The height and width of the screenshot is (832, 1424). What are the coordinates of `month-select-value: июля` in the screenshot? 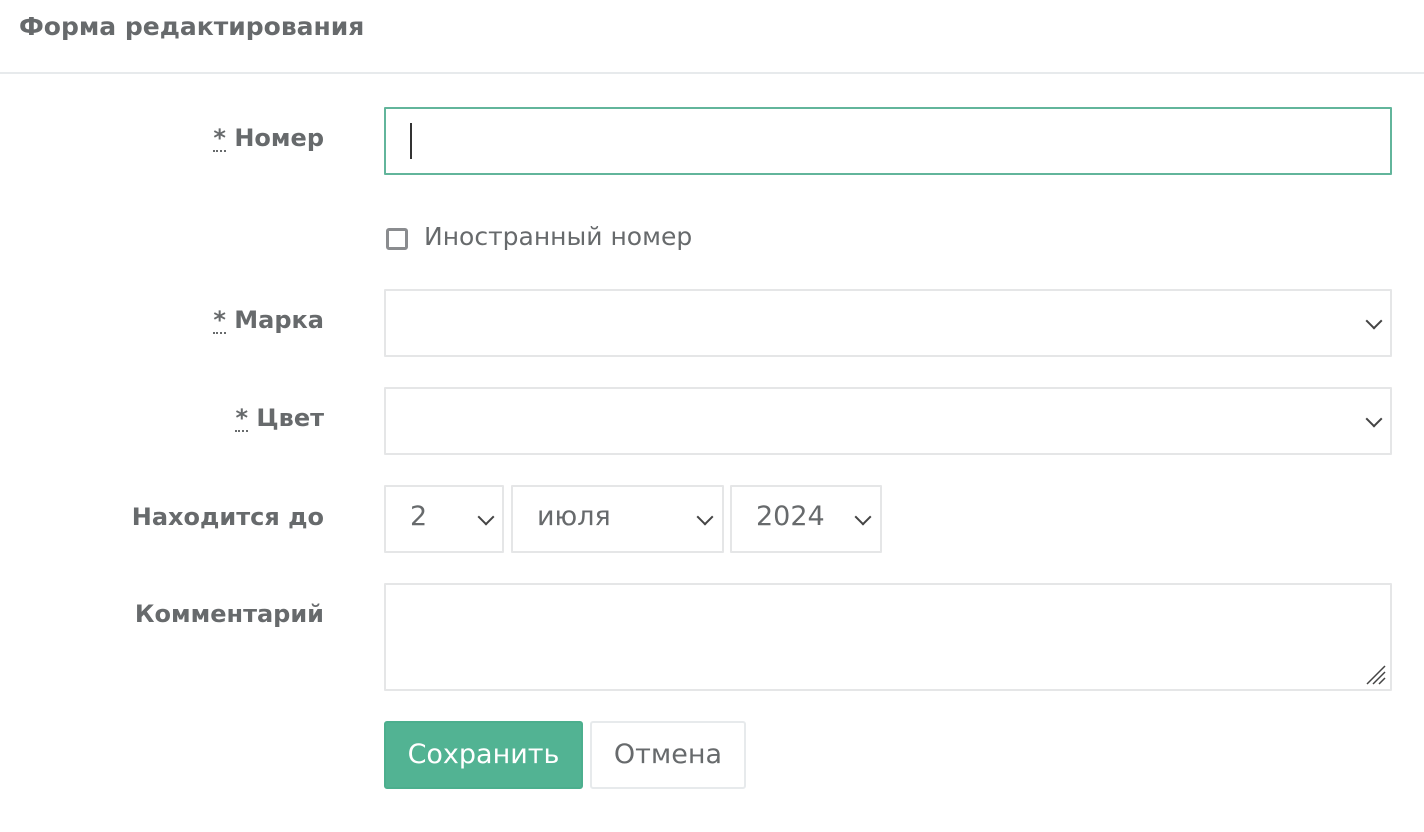 It's located at (574, 516).